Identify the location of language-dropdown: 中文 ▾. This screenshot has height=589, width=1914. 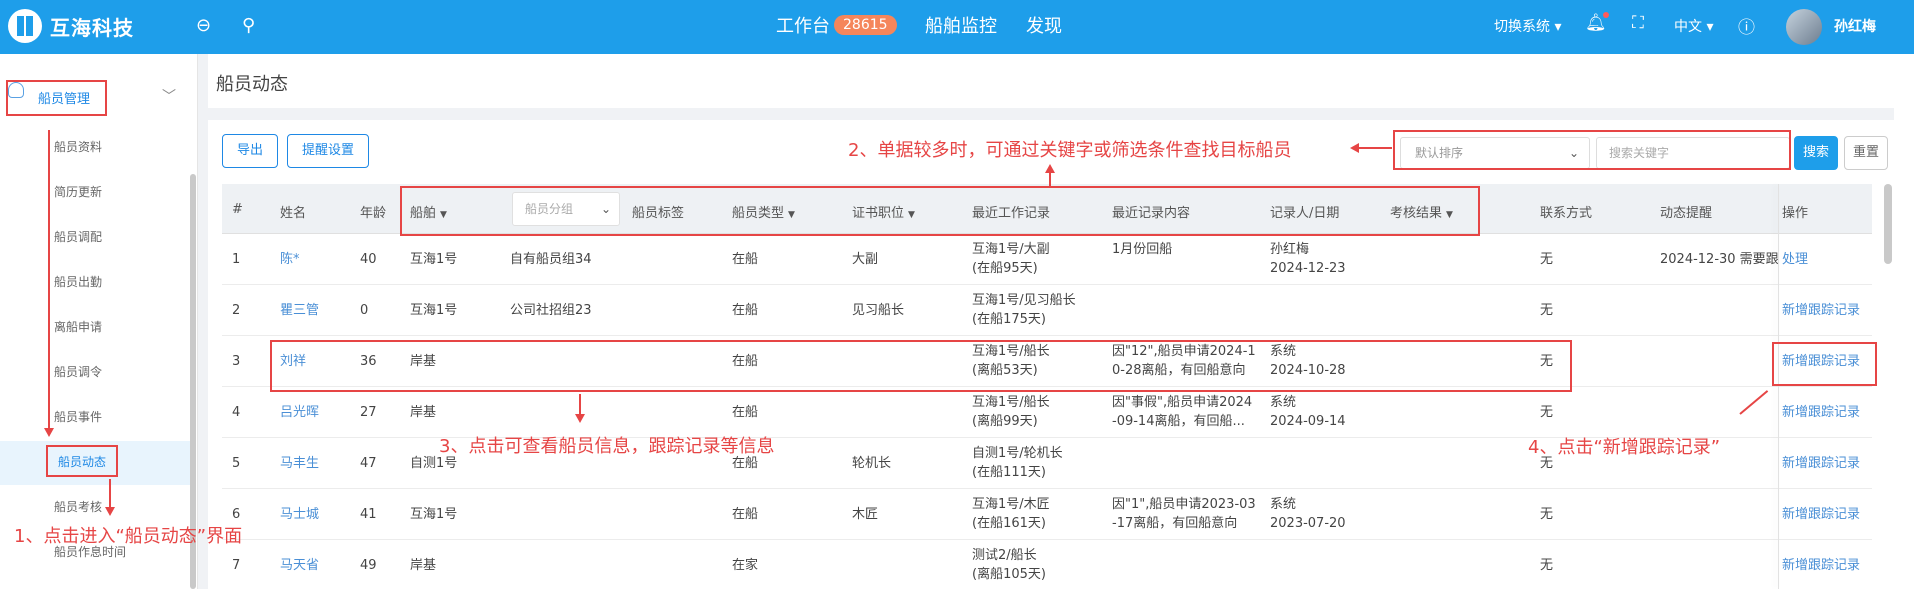
(1693, 26).